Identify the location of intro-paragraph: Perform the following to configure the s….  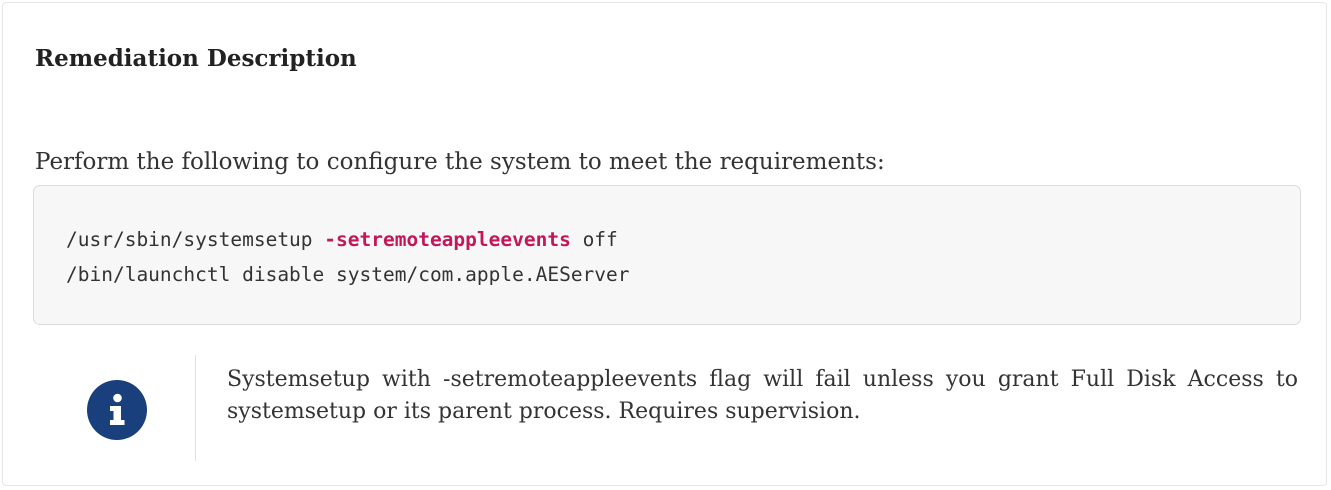
(460, 162).